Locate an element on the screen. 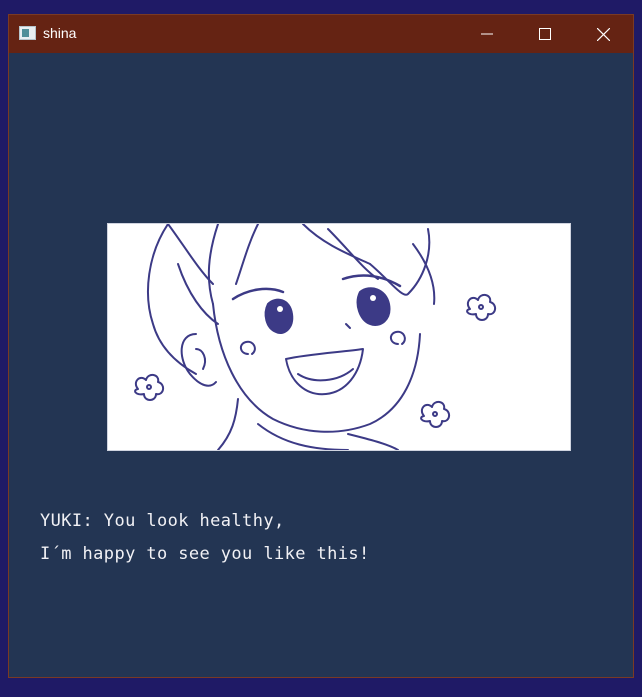 The height and width of the screenshot is (697, 642). maximize-icon is located at coordinates (545, 34).